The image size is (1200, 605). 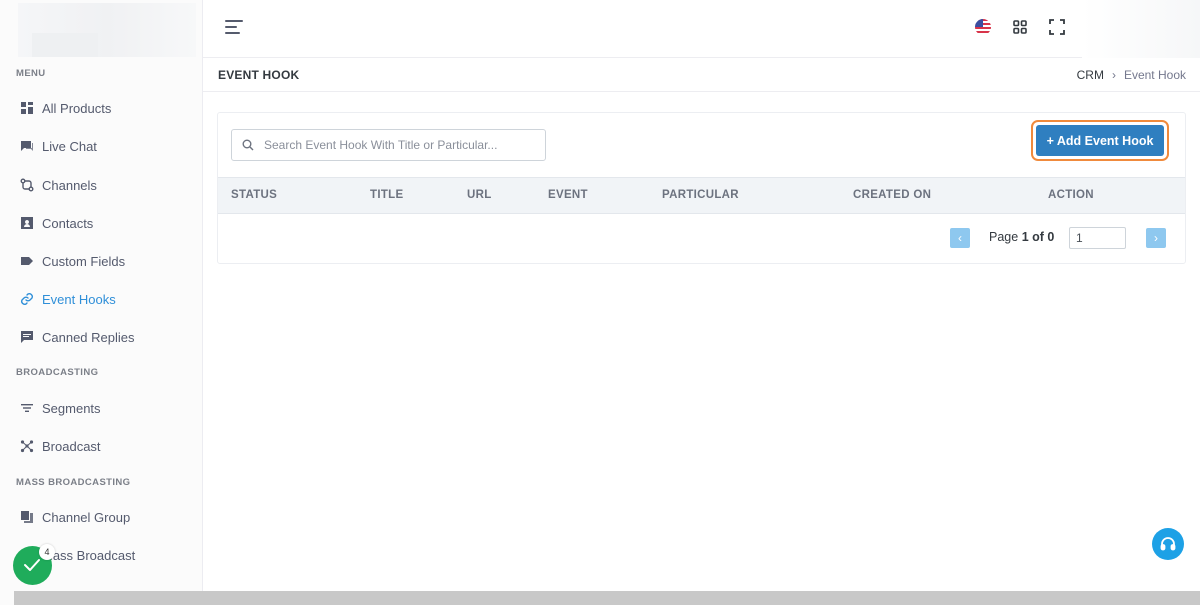 I want to click on tag-icon, so click(x=27, y=261).